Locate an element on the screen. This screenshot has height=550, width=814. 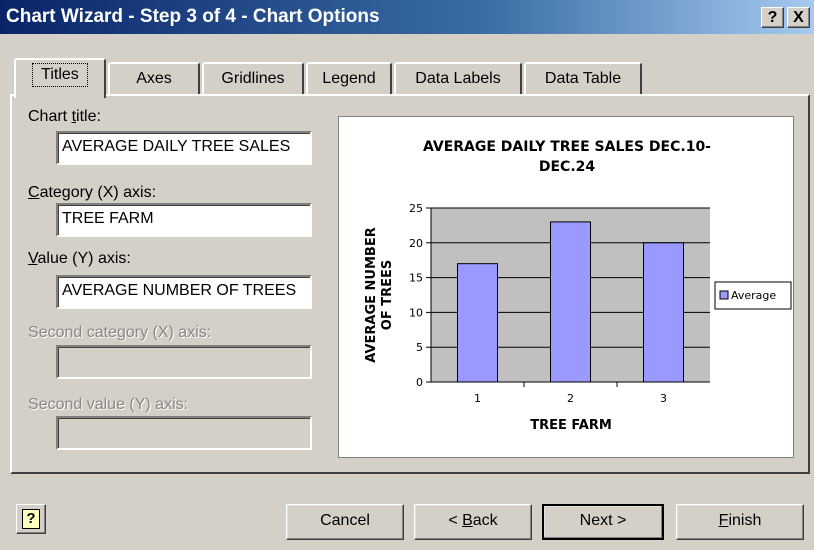
category-x-axis-label: Category (X) axis: is located at coordinates (92, 192).